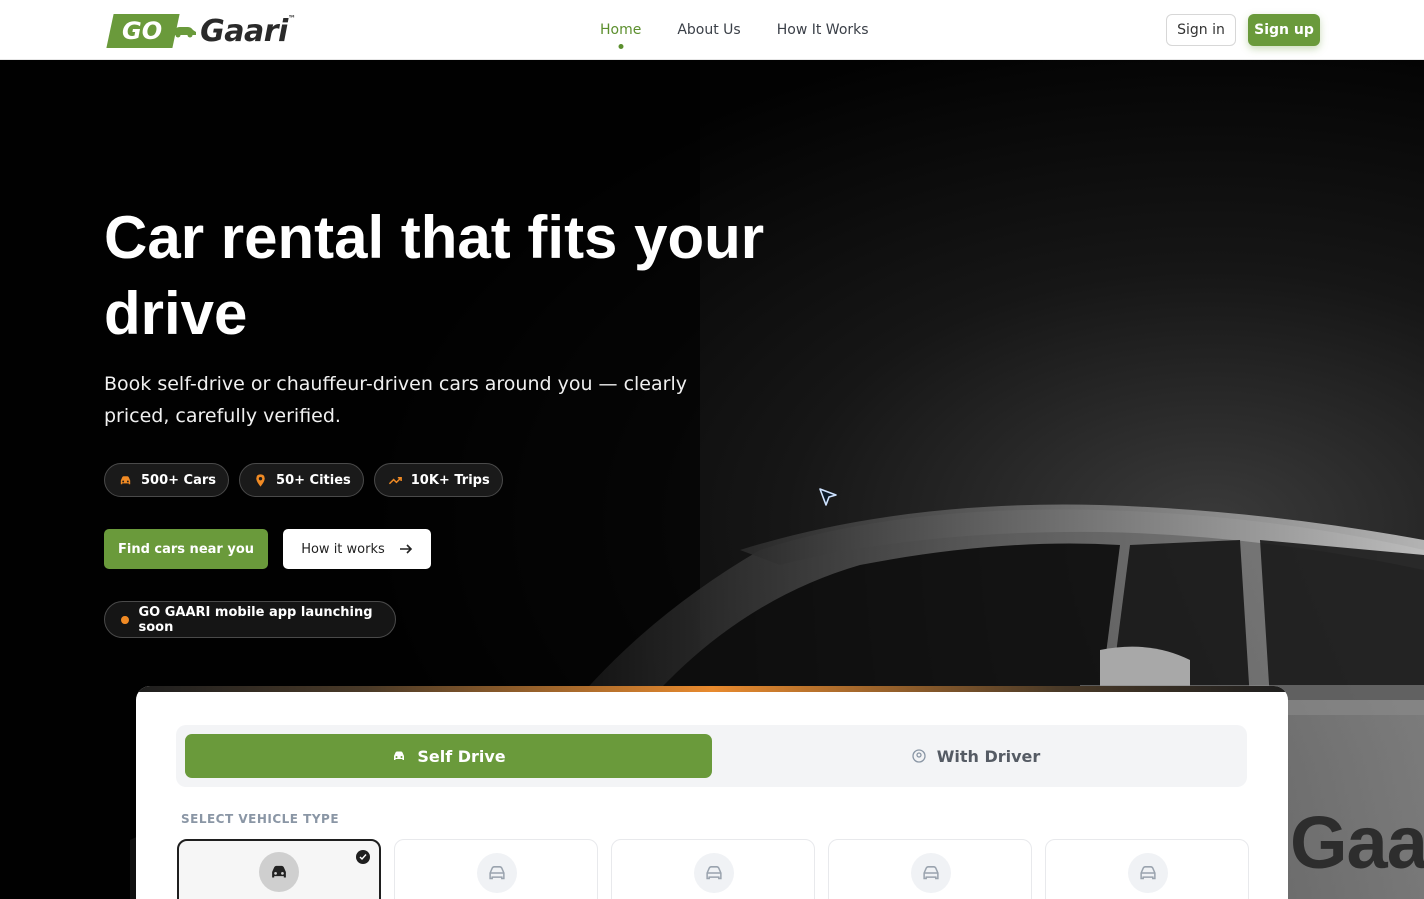  Describe the element at coordinates (125, 619) in the screenshot. I see `status-dot-icon` at that location.